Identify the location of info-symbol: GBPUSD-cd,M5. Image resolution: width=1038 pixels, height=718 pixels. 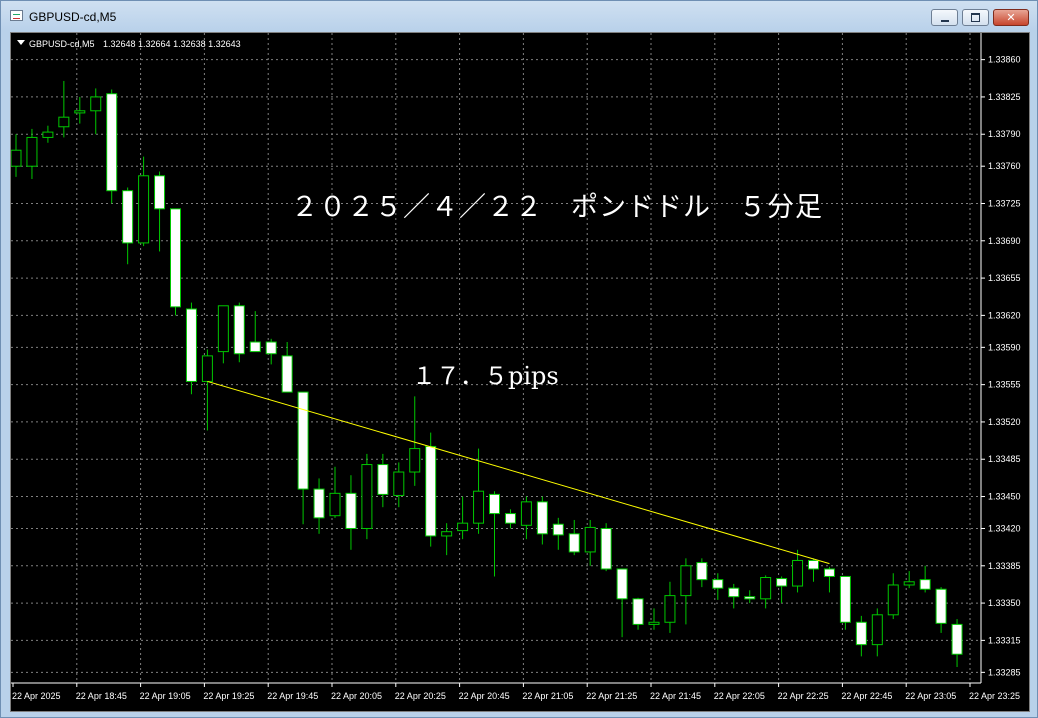
(62, 44).